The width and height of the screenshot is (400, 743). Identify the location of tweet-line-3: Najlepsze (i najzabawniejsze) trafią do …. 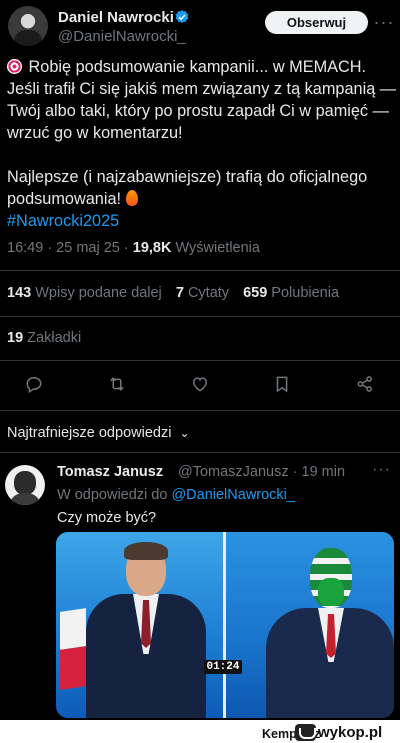
(187, 188).